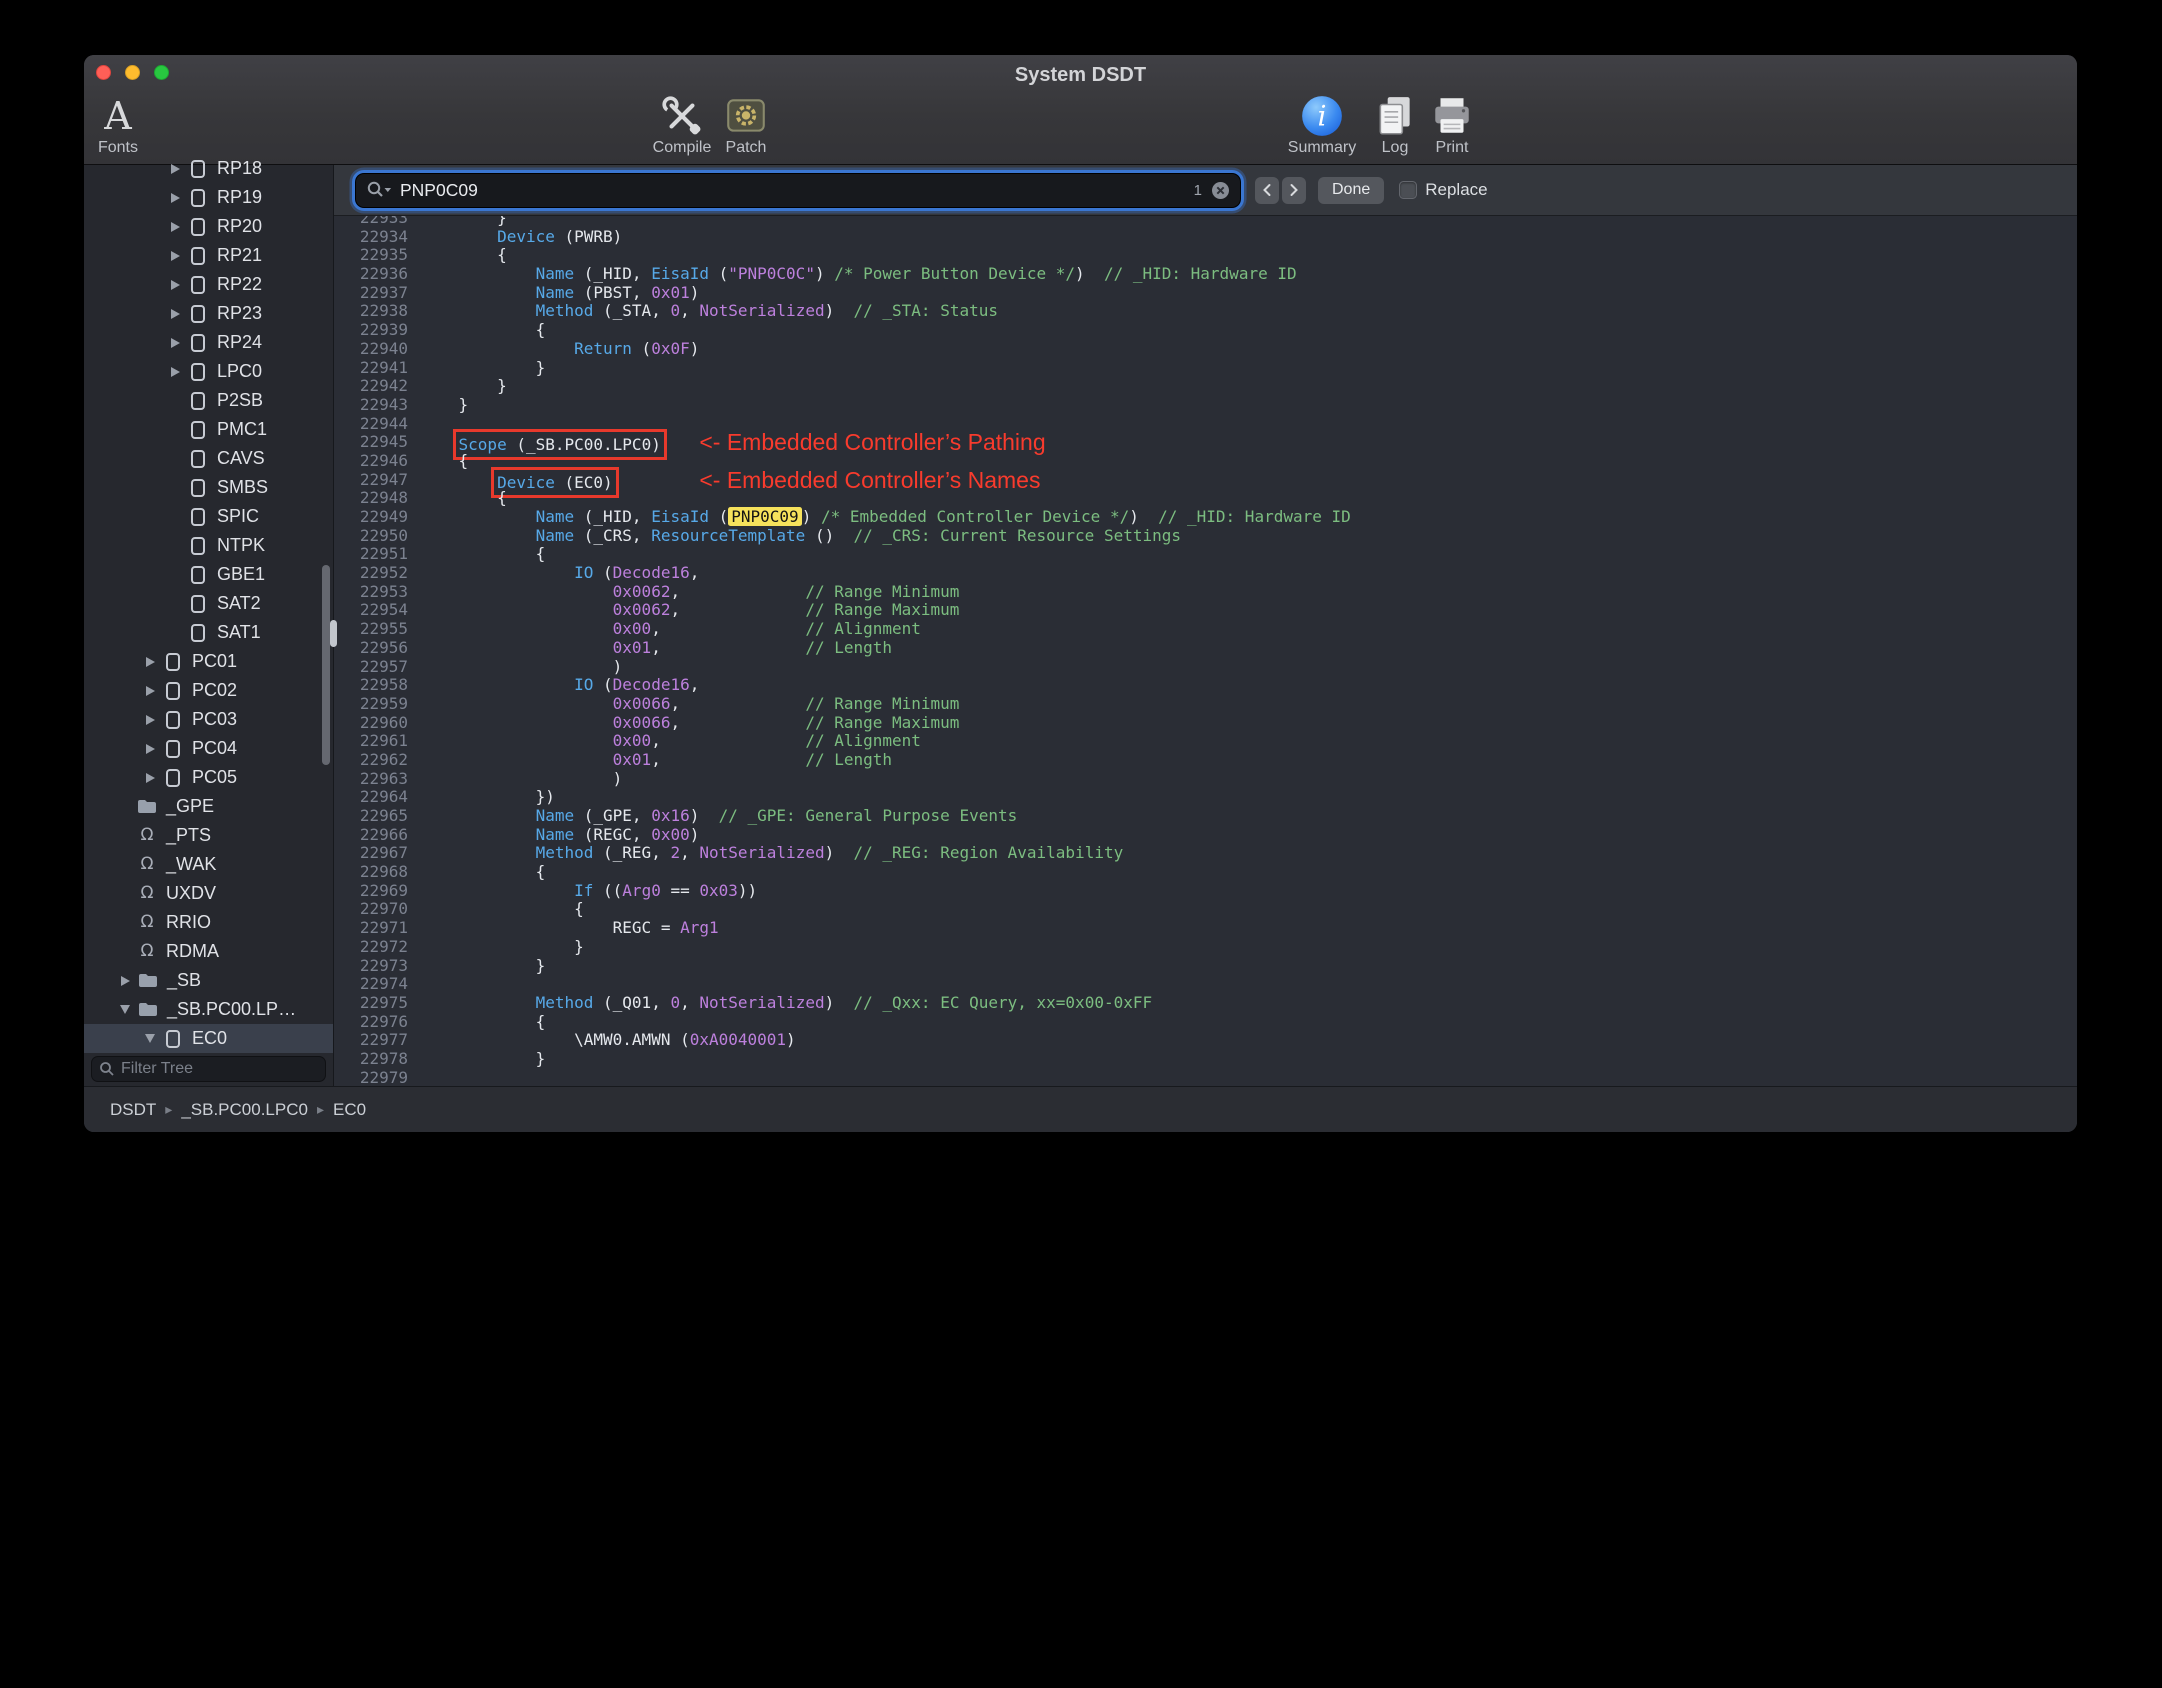 The image size is (2162, 1688). Describe the element at coordinates (208, 632) in the screenshot. I see `sidebar-item-sat1: SAT1` at that location.